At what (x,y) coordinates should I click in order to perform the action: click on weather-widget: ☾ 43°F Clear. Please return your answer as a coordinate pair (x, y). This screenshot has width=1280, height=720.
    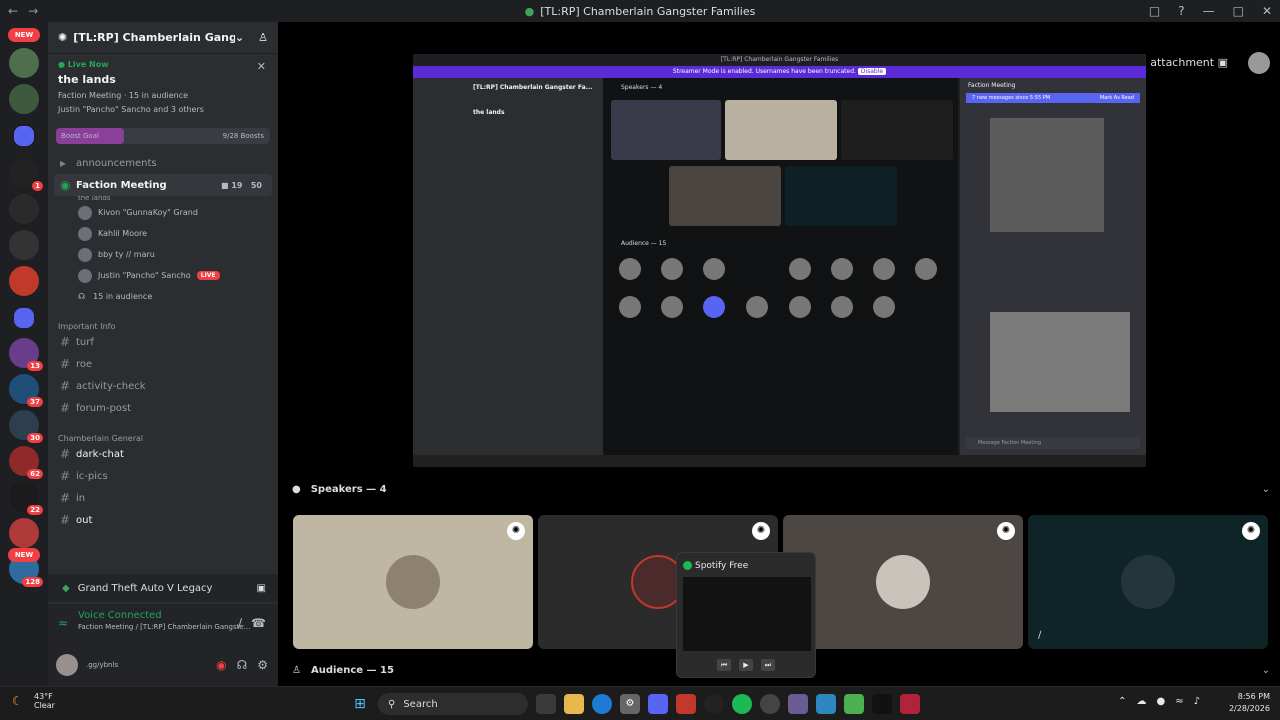
    Looking at the image, I should click on (33, 701).